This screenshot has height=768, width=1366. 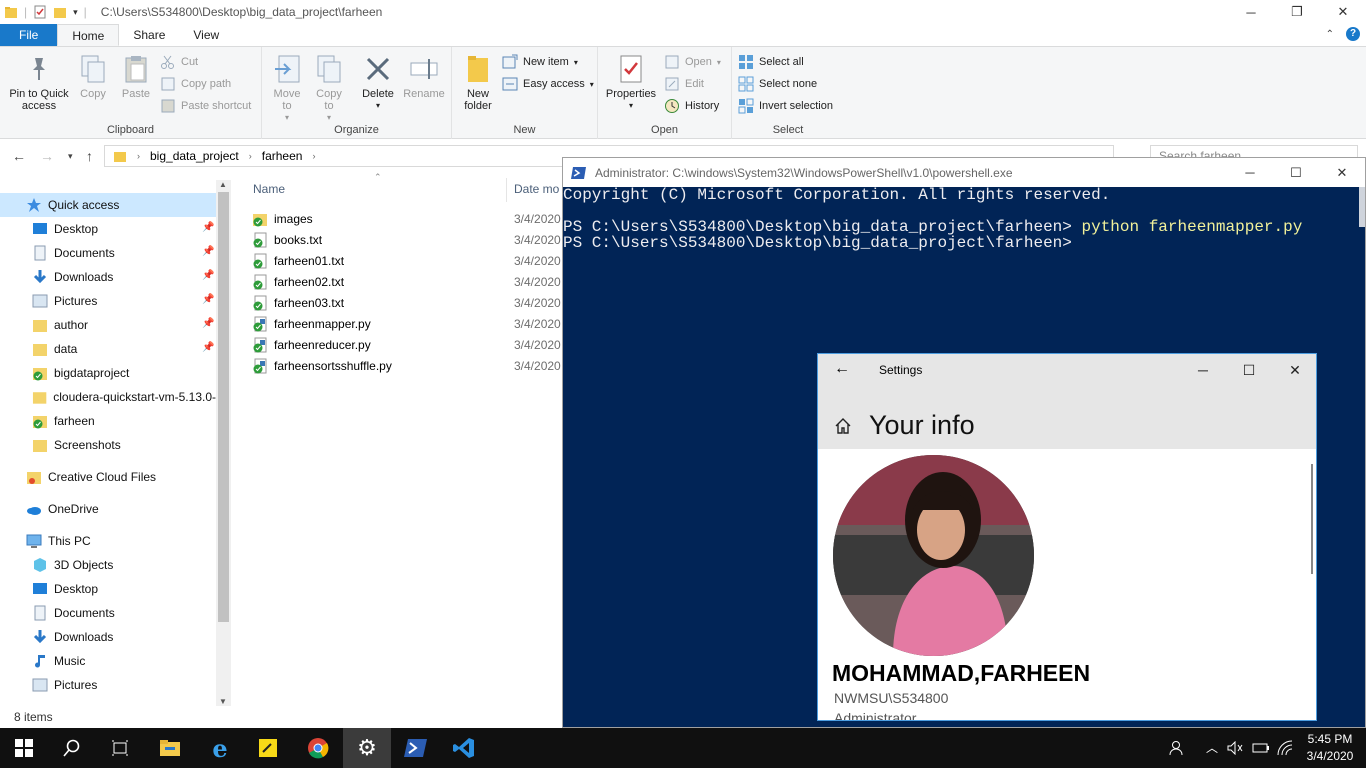 I want to click on nav-onedrive: OneDrive, so click(x=49, y=509).